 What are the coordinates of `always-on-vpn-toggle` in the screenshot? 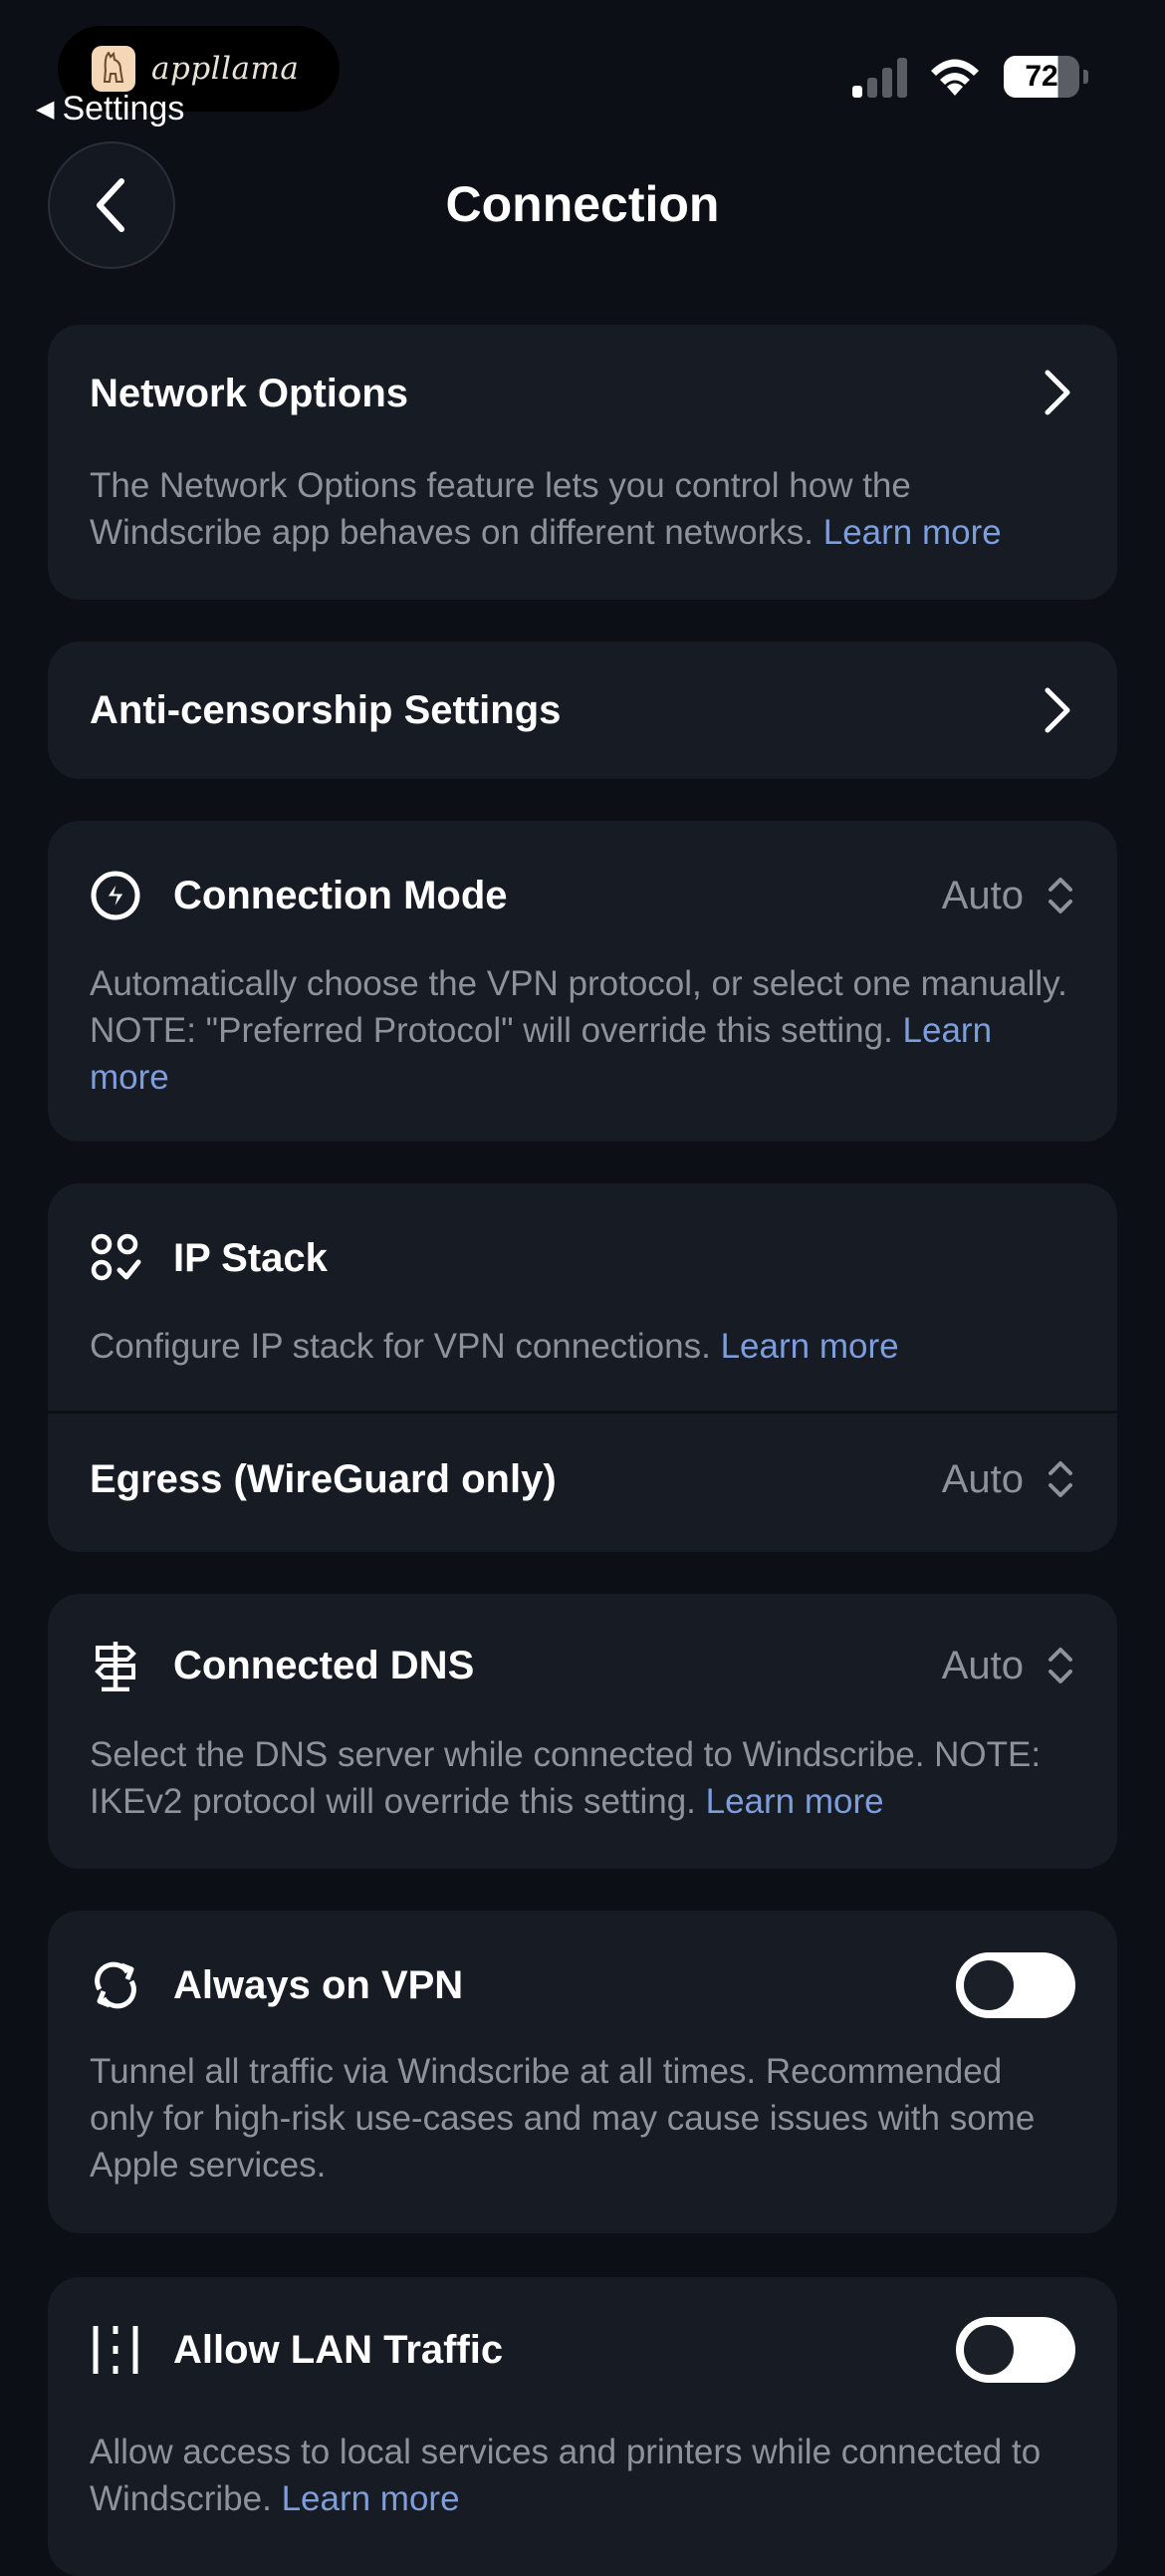 It's located at (1016, 1985).